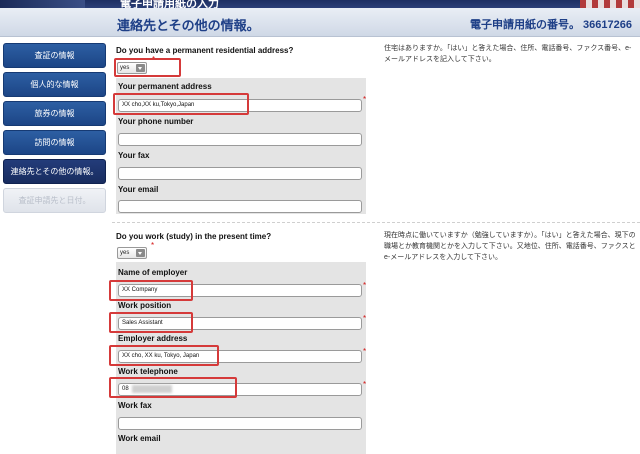  Describe the element at coordinates (140, 253) in the screenshot. I see `chevron-down-icon` at that location.